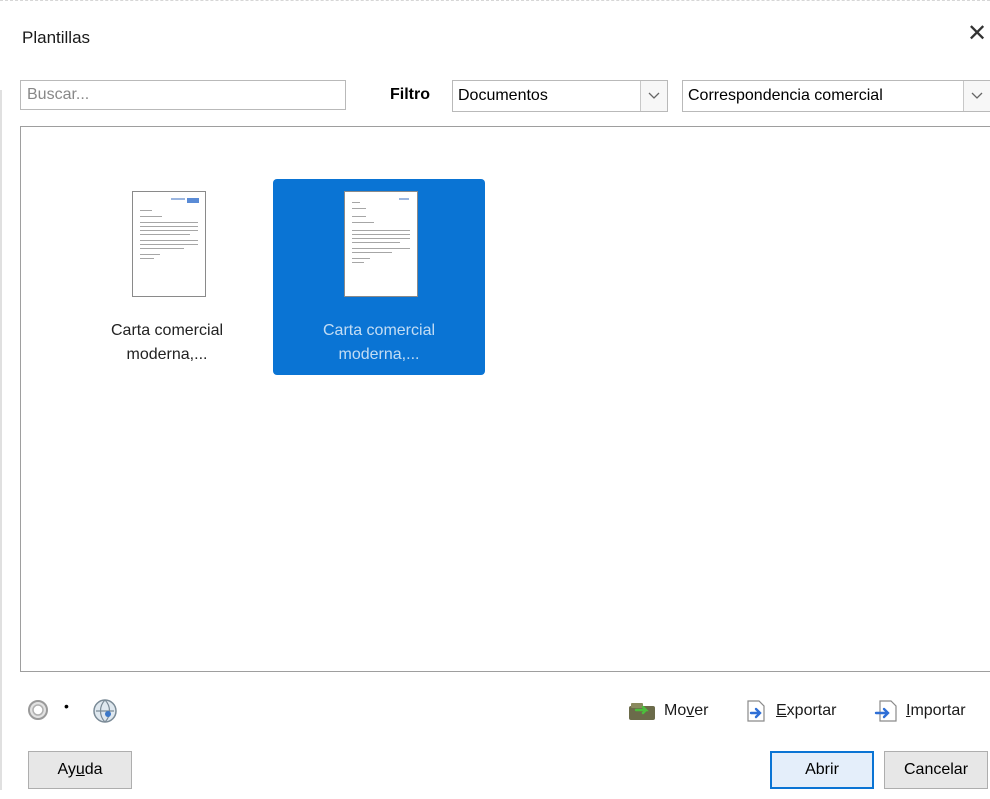  I want to click on gear-icon, so click(38, 710).